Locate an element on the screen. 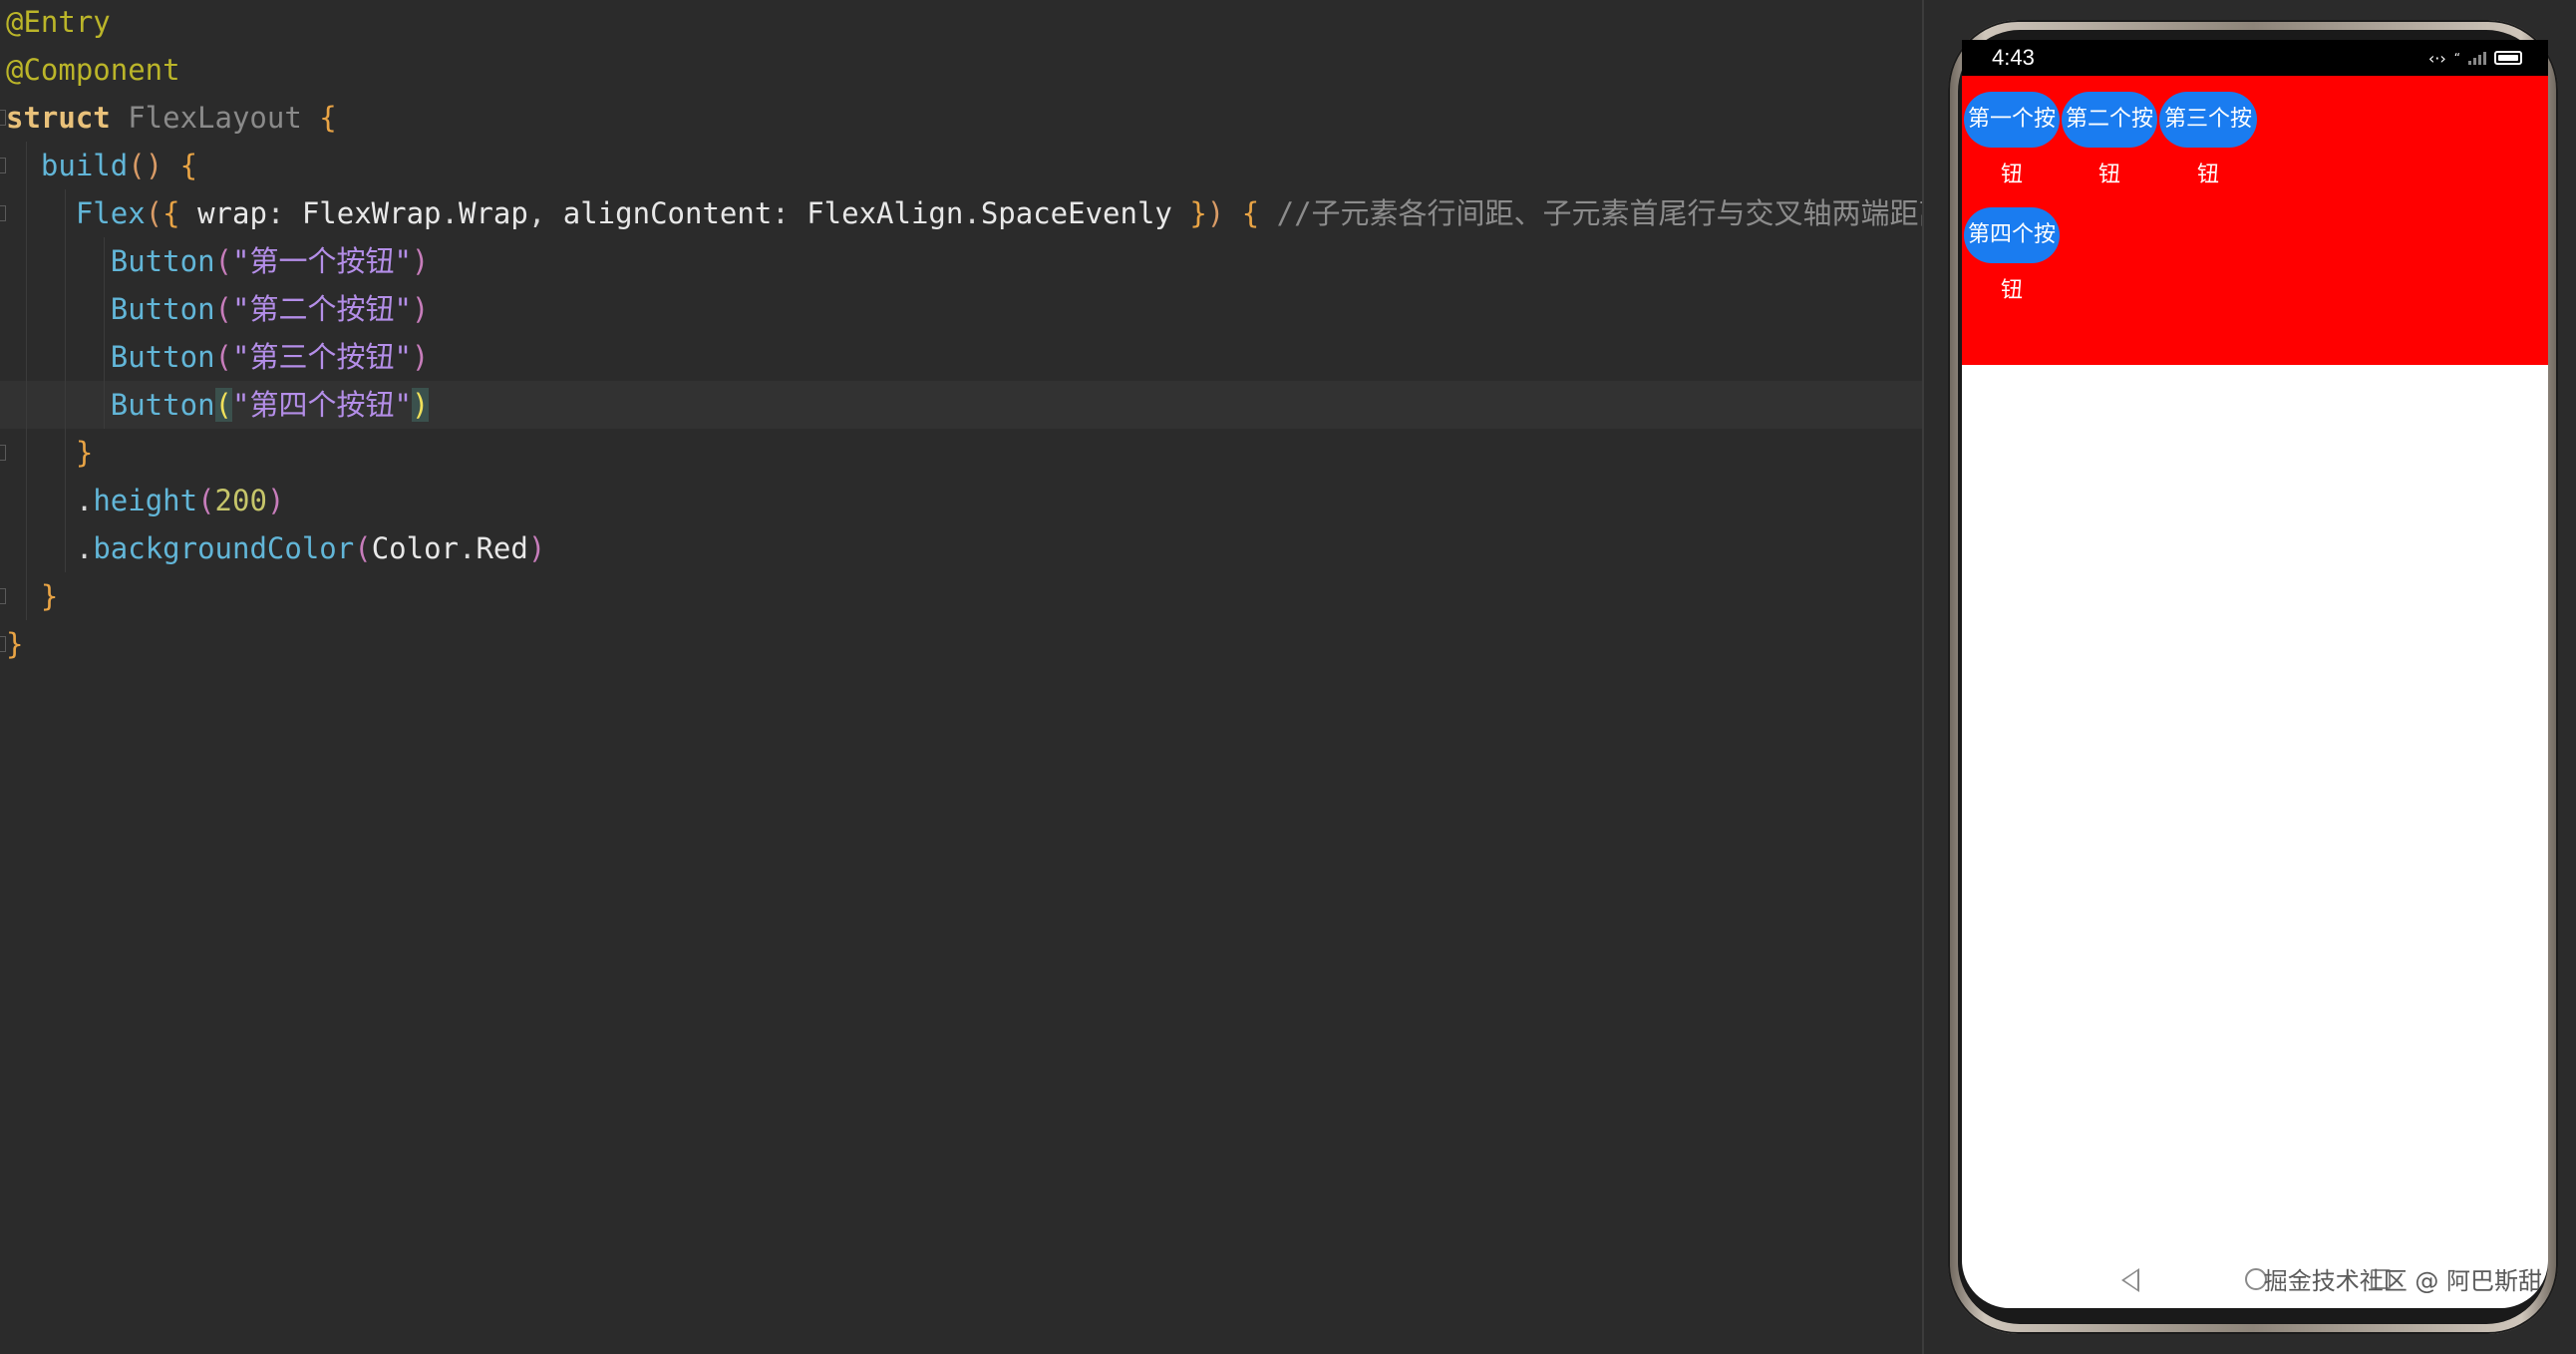 This screenshot has height=1354, width=2576. code-token: Color is located at coordinates (415, 548).